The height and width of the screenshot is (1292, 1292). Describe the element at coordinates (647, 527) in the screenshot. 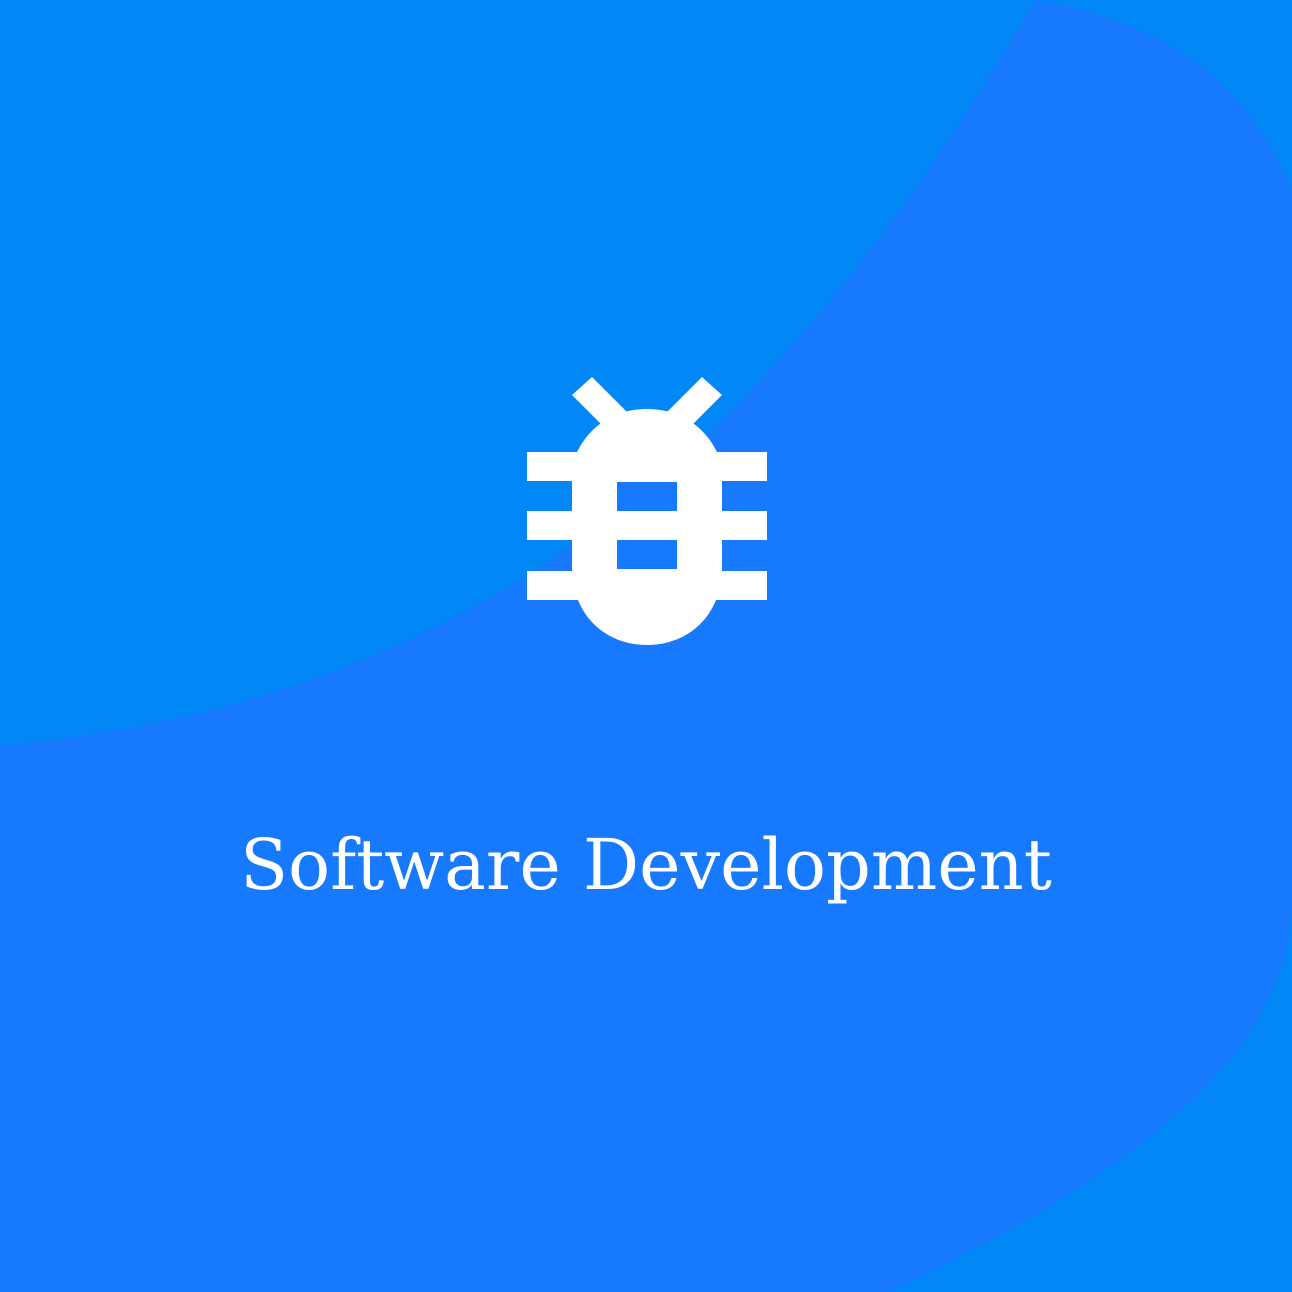

I see `bug-body` at that location.